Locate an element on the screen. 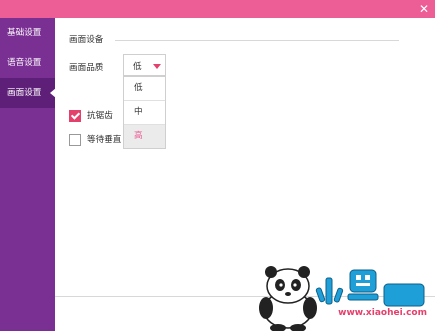  close-icon: ✕ is located at coordinates (424, 9).